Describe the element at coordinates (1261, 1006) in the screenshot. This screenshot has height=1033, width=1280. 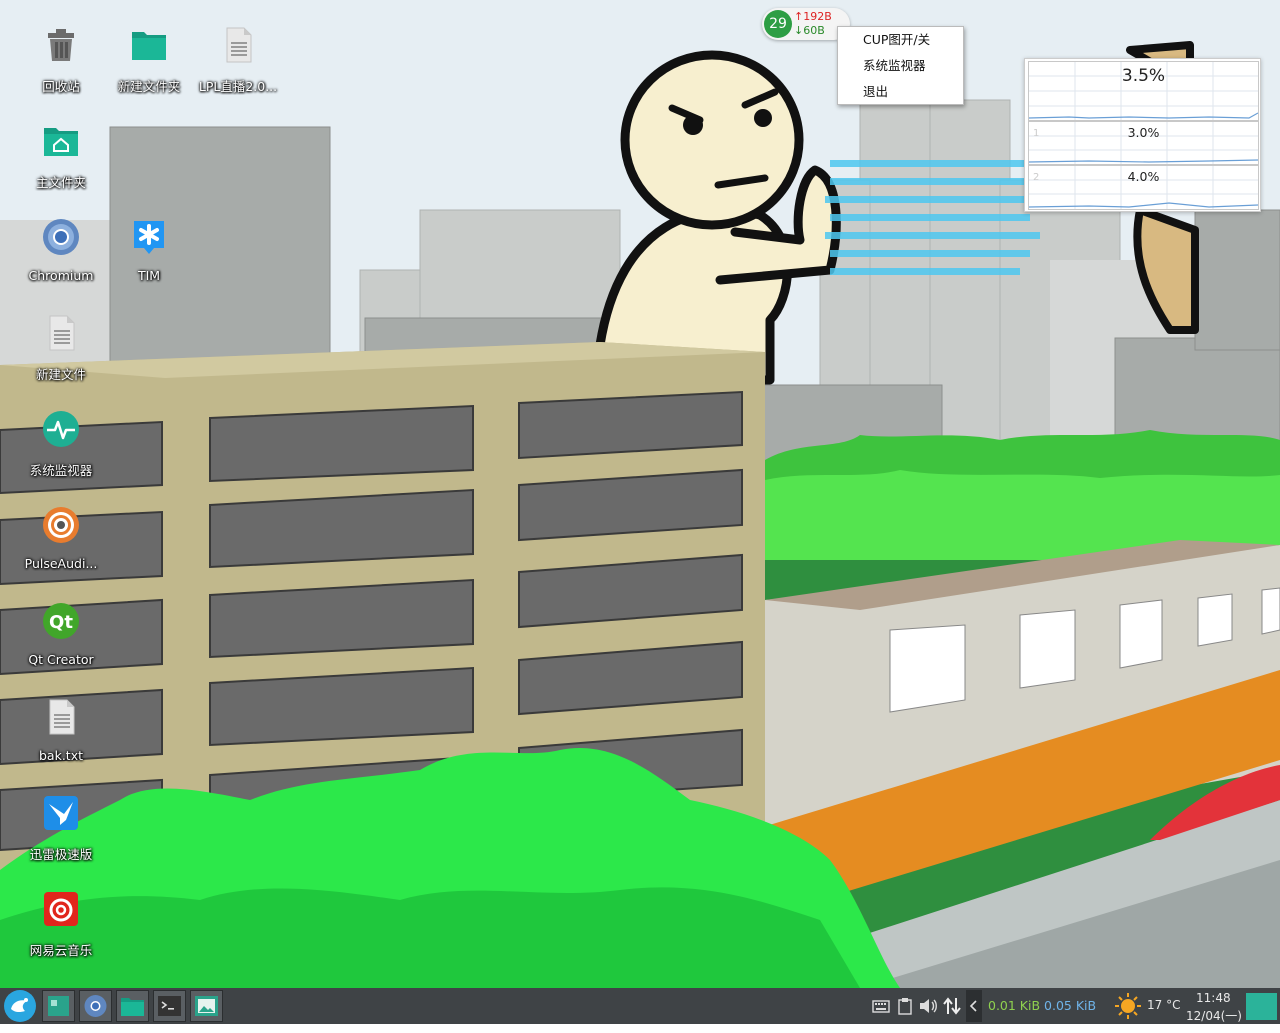
I see `show-desktop-button` at that location.